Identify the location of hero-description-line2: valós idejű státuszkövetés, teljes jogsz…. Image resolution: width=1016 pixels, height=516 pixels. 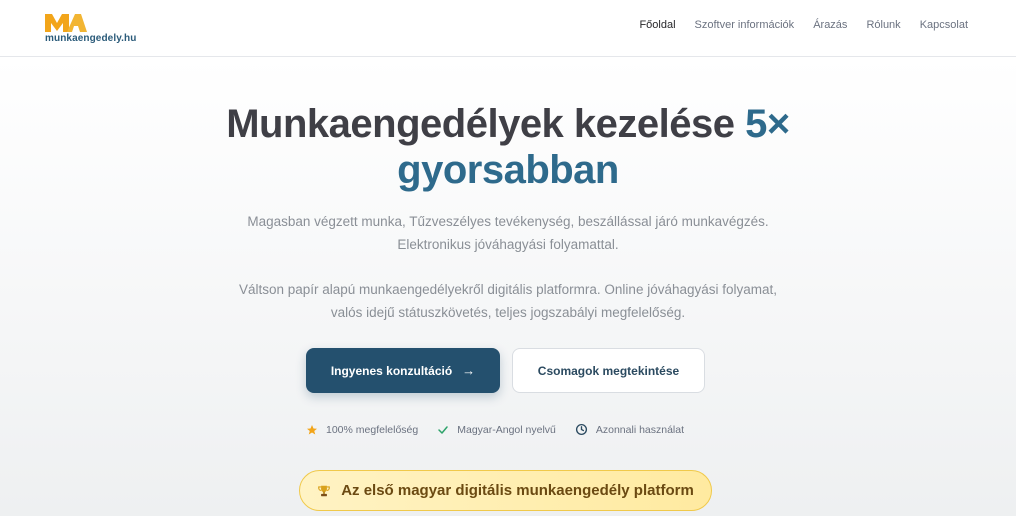
(508, 312).